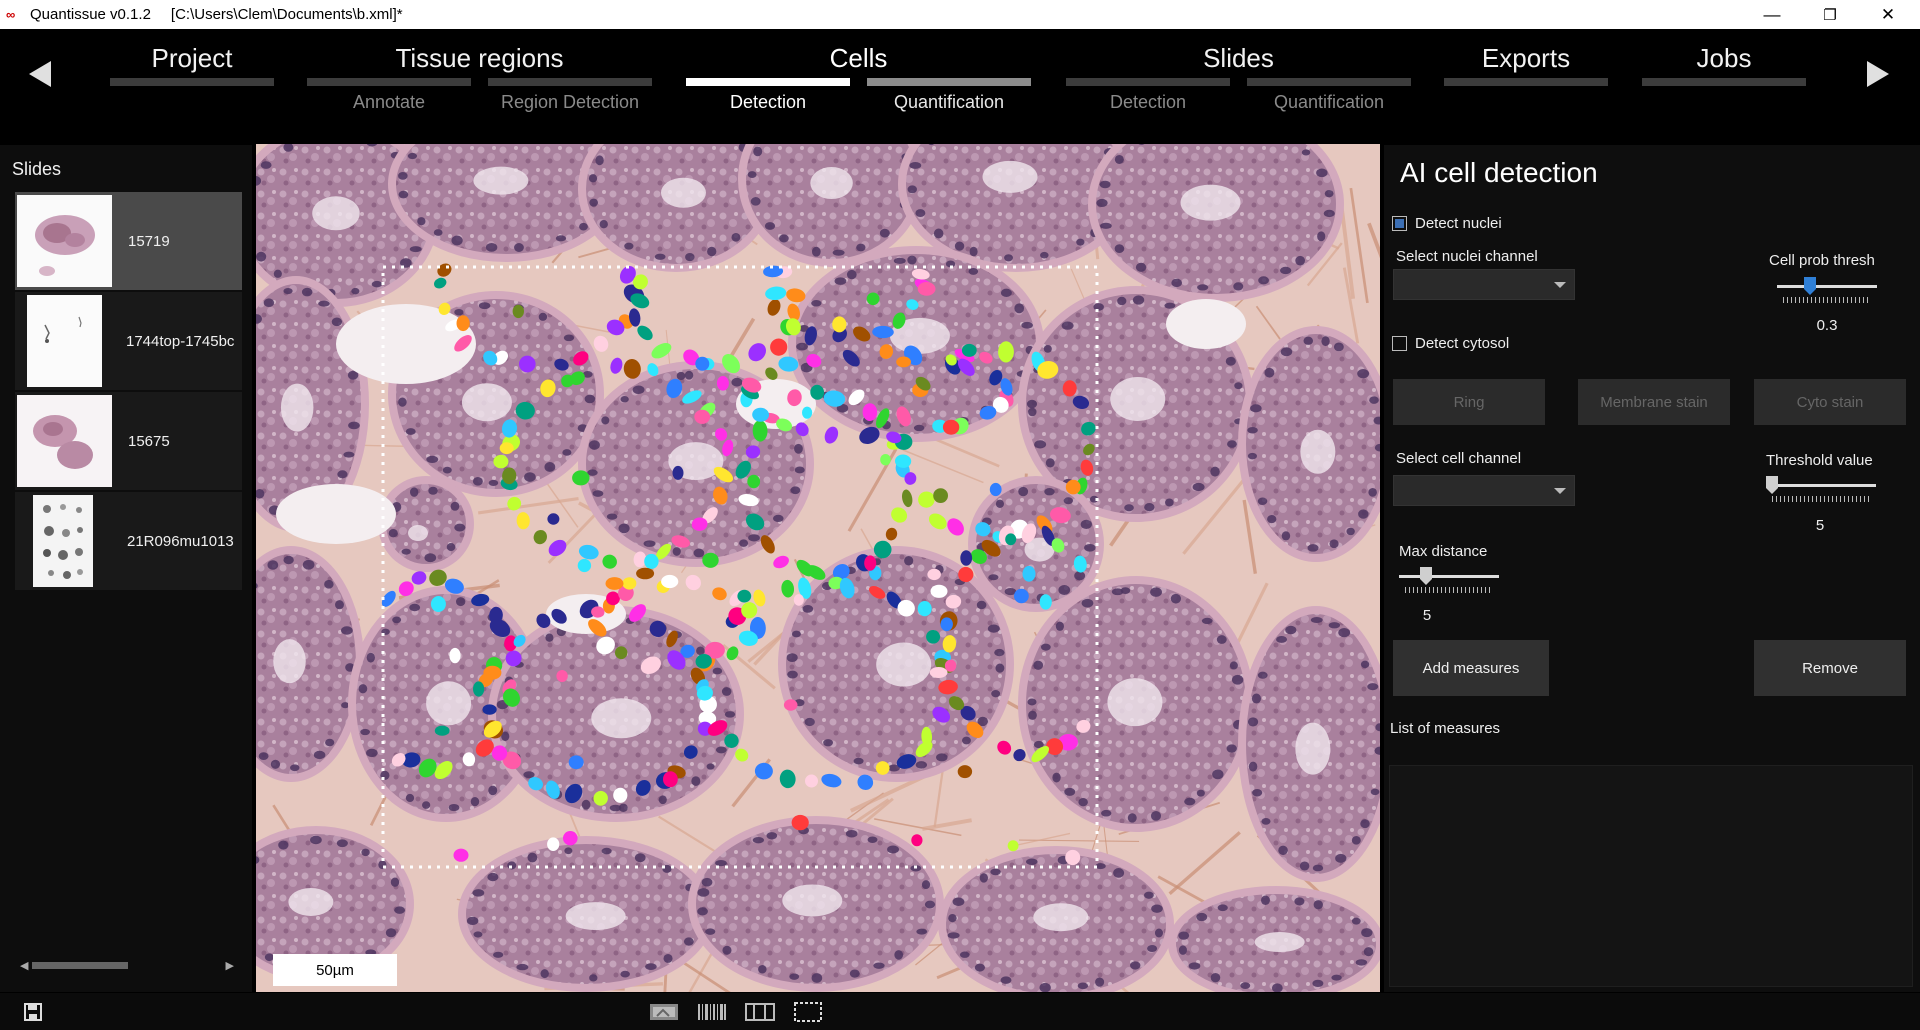 The image size is (1920, 1030). What do you see at coordinates (1484, 490) in the screenshot?
I see `cell-channel-select` at bounding box center [1484, 490].